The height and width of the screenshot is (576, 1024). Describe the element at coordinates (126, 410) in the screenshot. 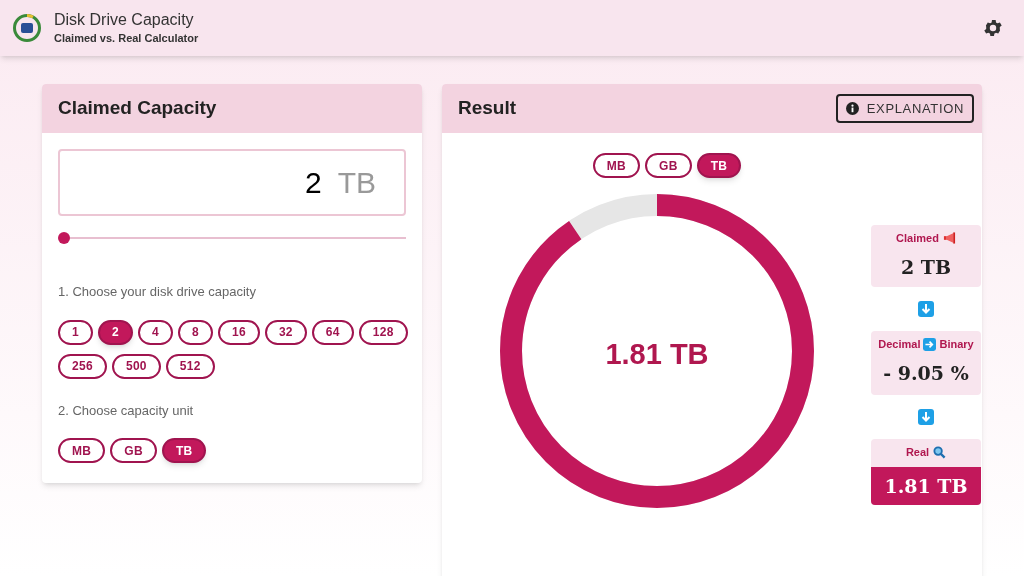

I see `instruction-text: 2. Choose capacity unit` at that location.